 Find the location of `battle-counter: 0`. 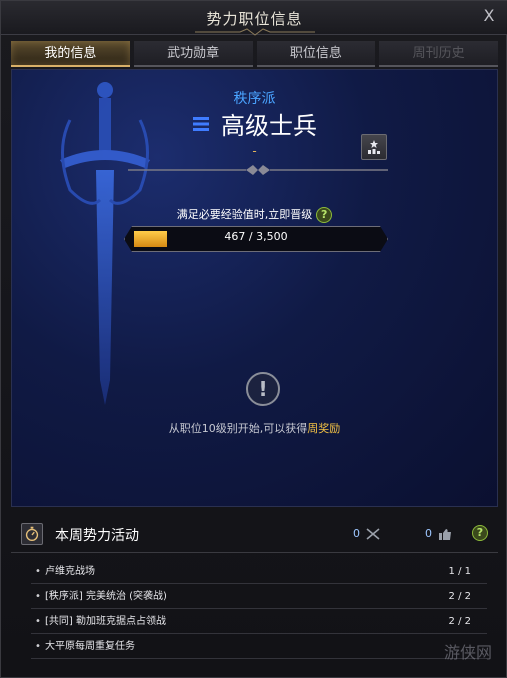

battle-counter: 0 is located at coordinates (366, 533).